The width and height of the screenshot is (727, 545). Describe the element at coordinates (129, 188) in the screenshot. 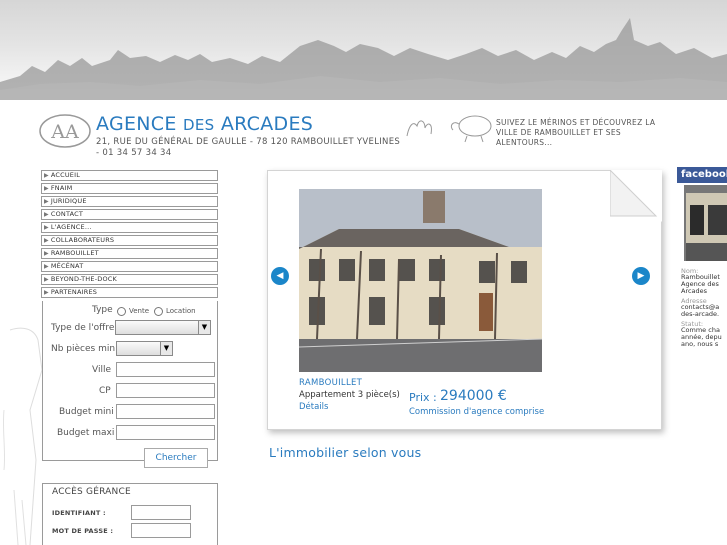

I see `menu-item-fnaim: ▶ FNAIM` at that location.